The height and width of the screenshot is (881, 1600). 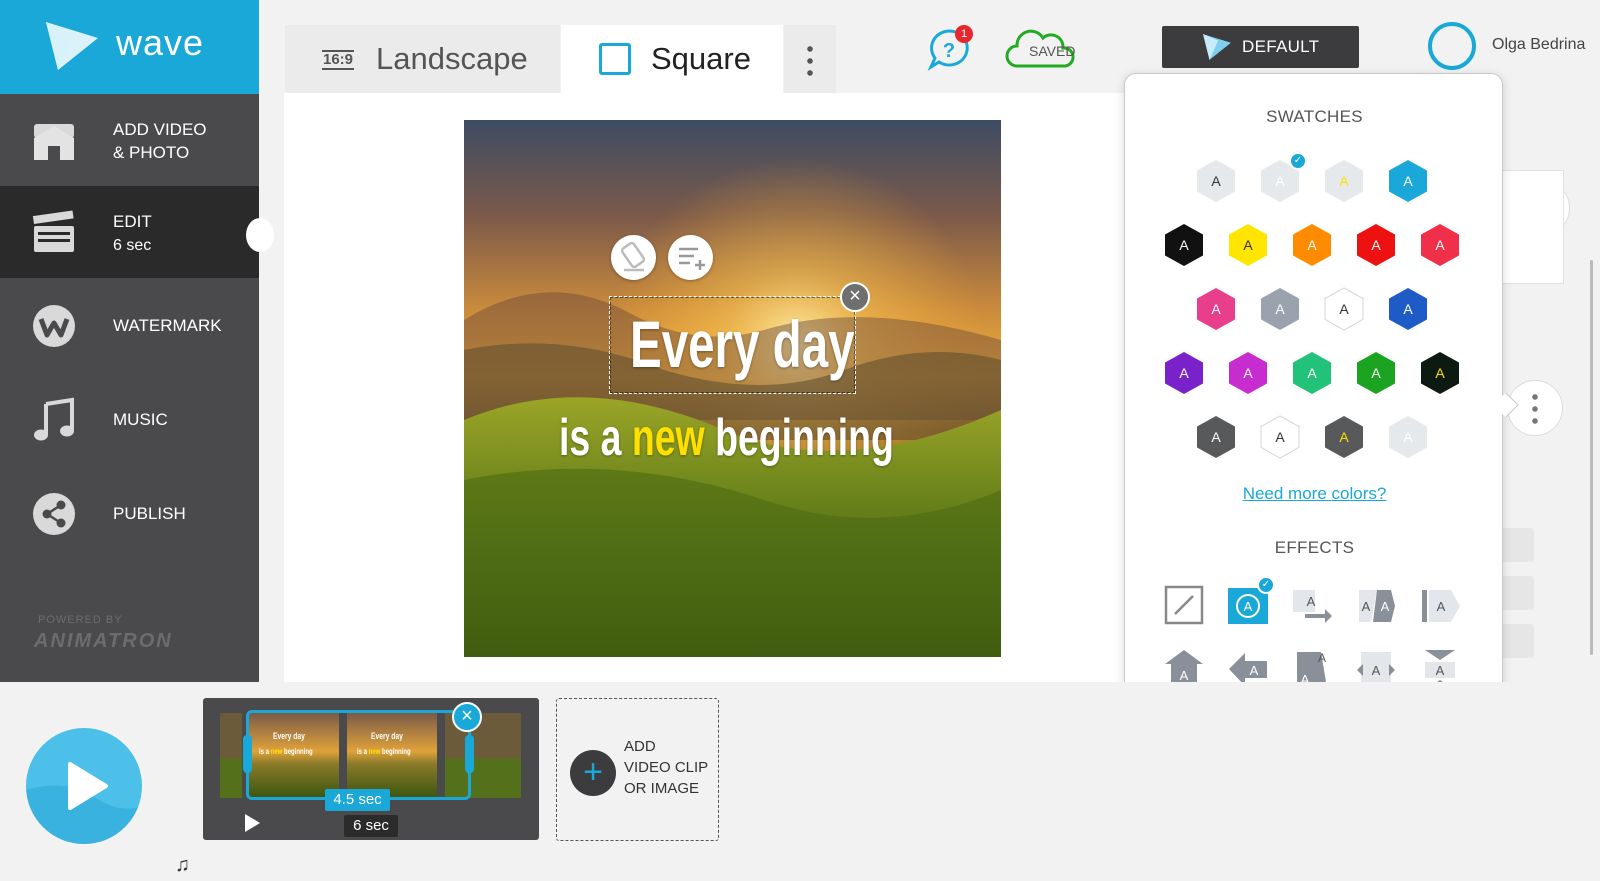 I want to click on effect-option: A ✓, so click(x=1251, y=601).